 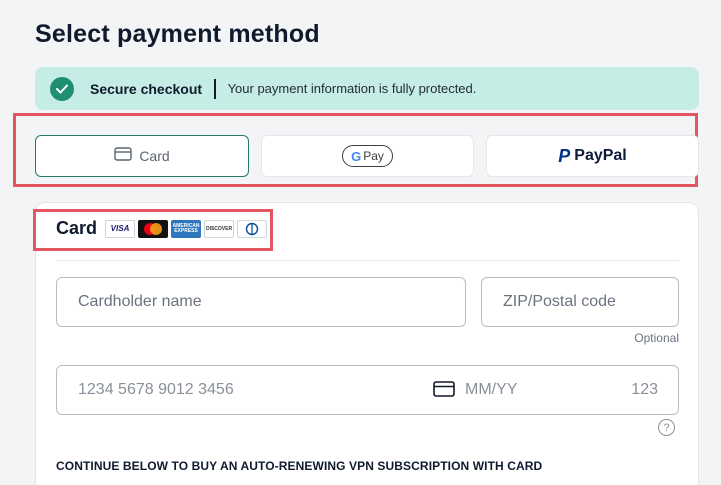 I want to click on mastercard-logo-icon, so click(x=153, y=228).